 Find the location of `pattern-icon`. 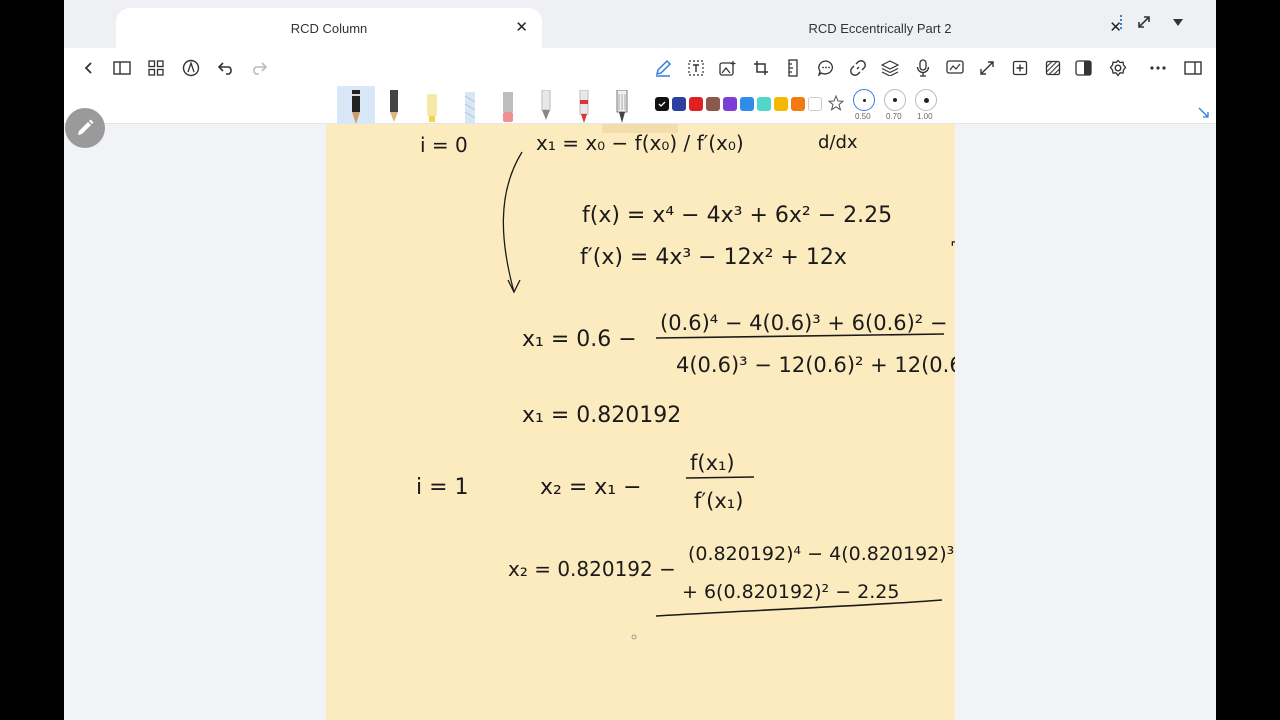

pattern-icon is located at coordinates (1053, 68).